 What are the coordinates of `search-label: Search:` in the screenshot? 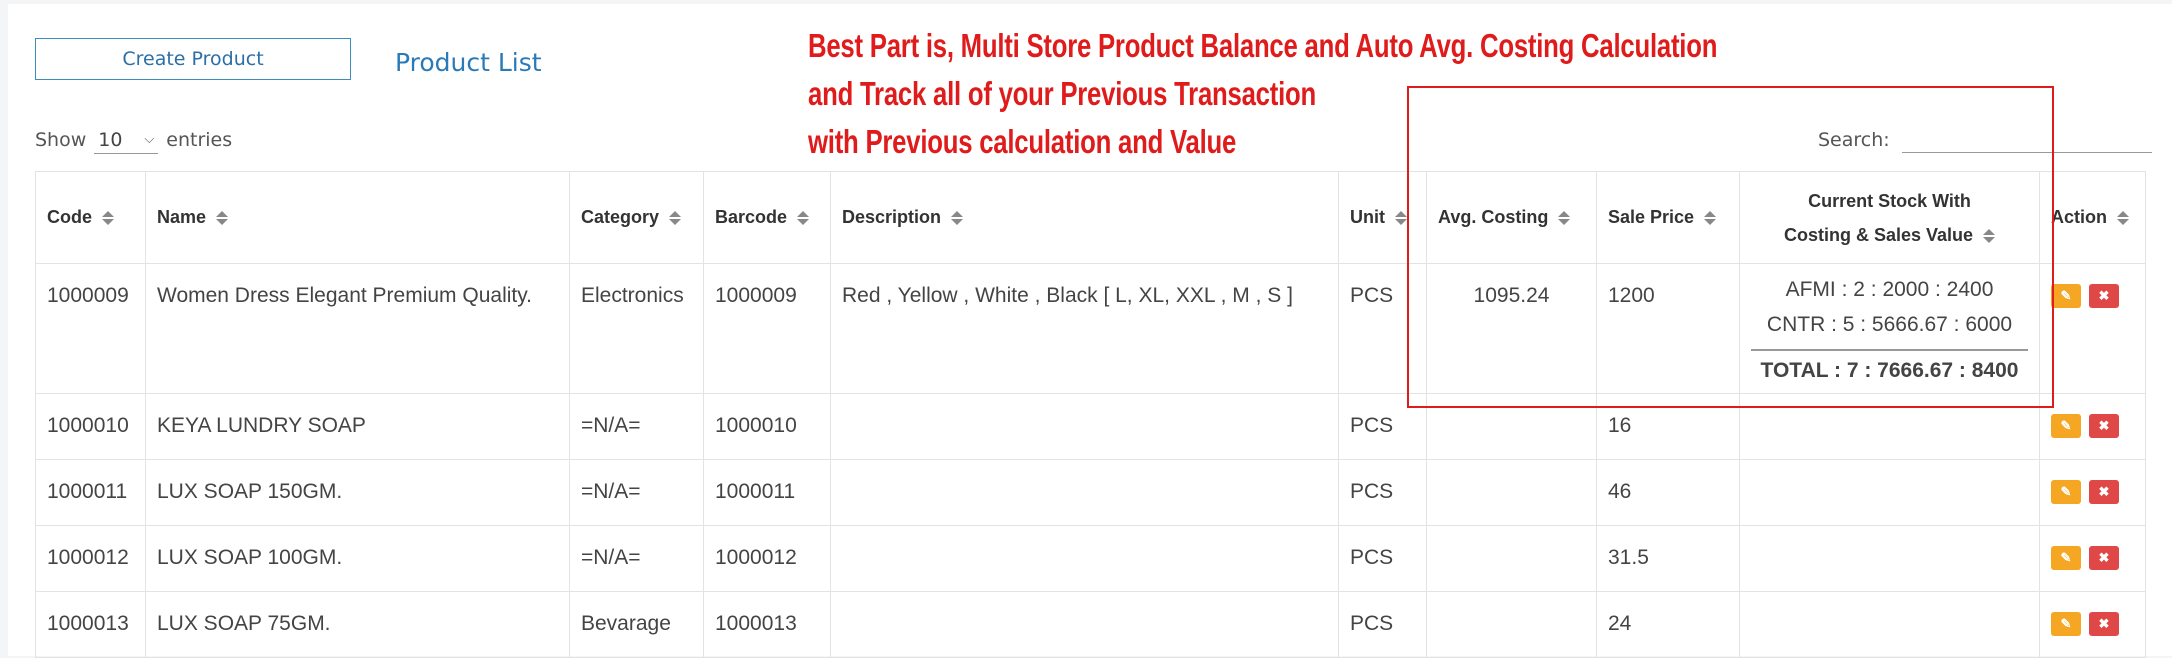 It's located at (1854, 139).